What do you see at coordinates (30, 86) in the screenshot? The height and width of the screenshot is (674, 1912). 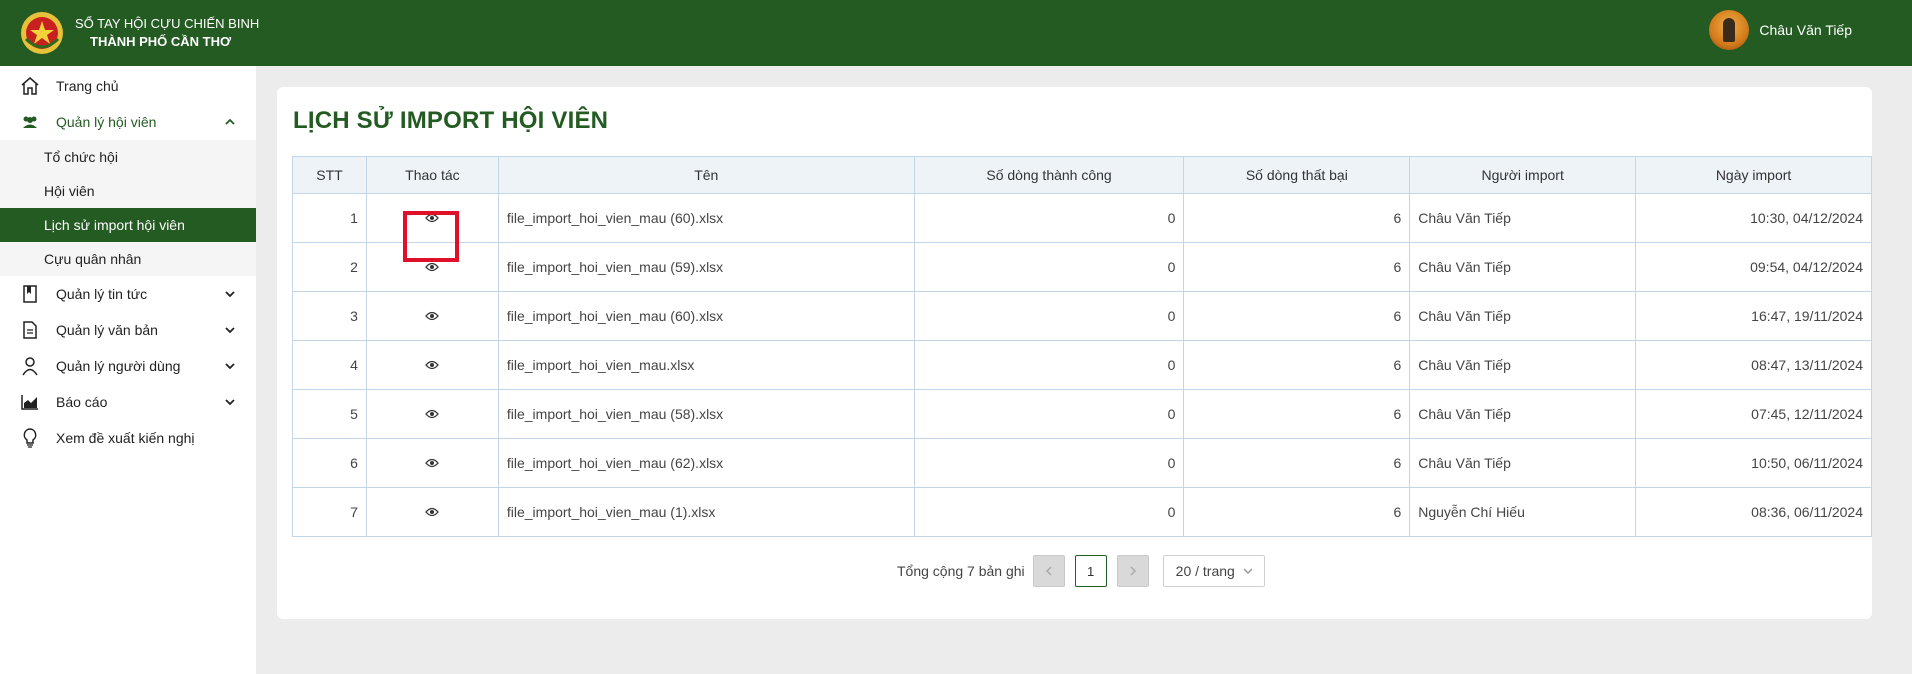 I see `home-icon` at bounding box center [30, 86].